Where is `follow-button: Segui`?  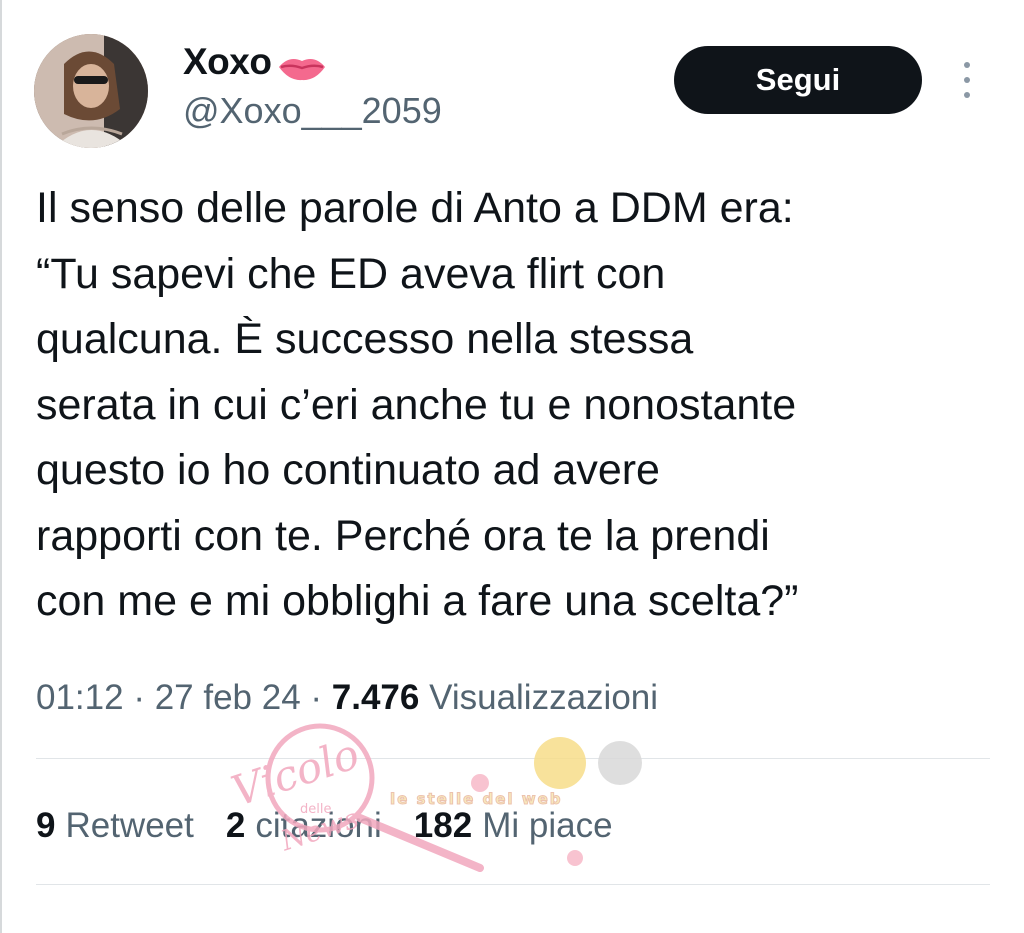
follow-button: Segui is located at coordinates (798, 80).